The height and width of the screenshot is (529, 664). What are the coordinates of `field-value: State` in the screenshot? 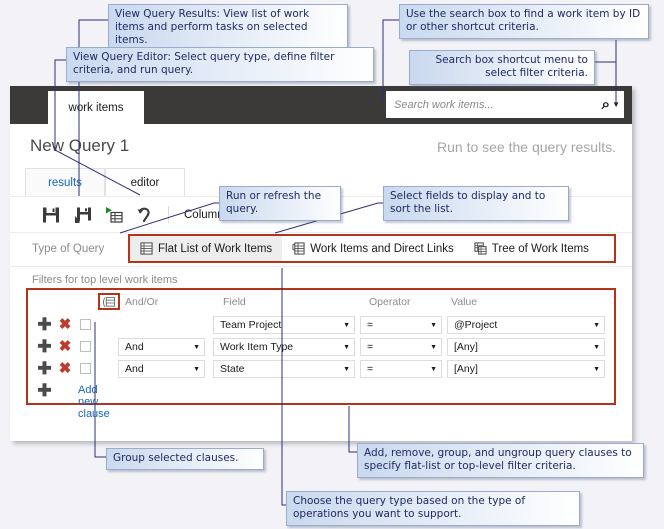 It's located at (232, 369).